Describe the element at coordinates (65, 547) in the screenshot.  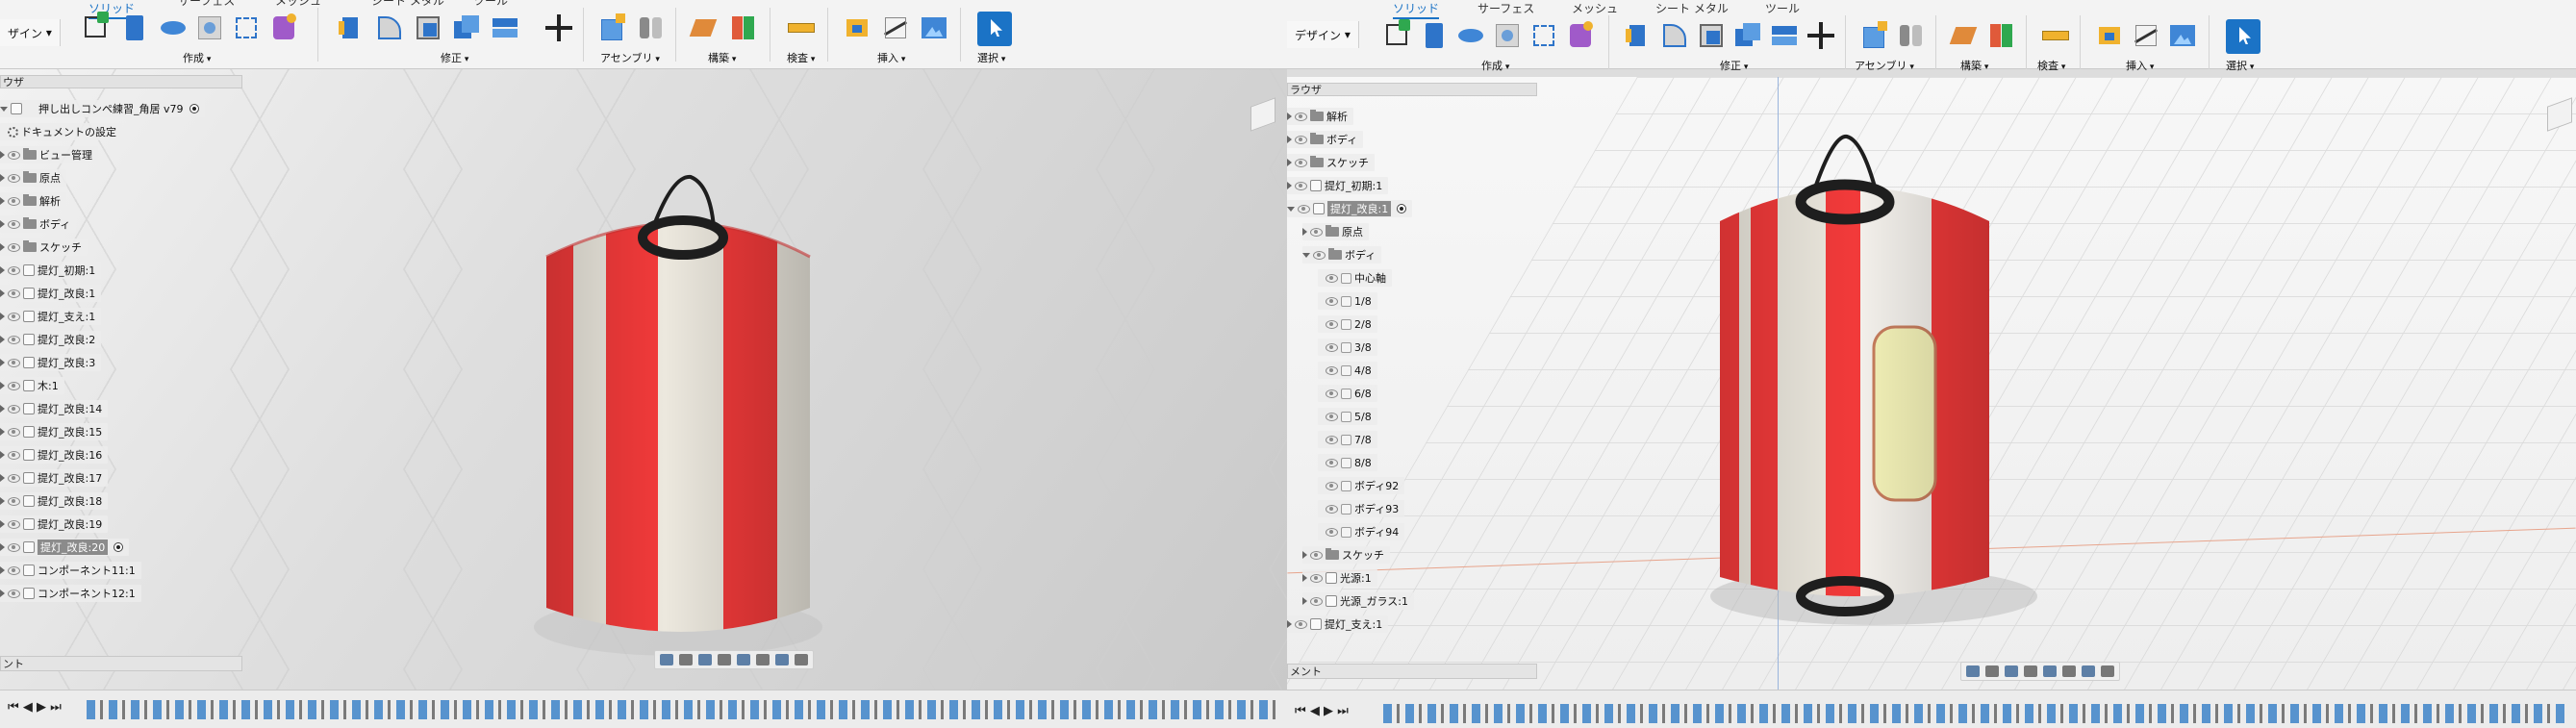
I see `browser-item: 提灯_改良:20` at that location.